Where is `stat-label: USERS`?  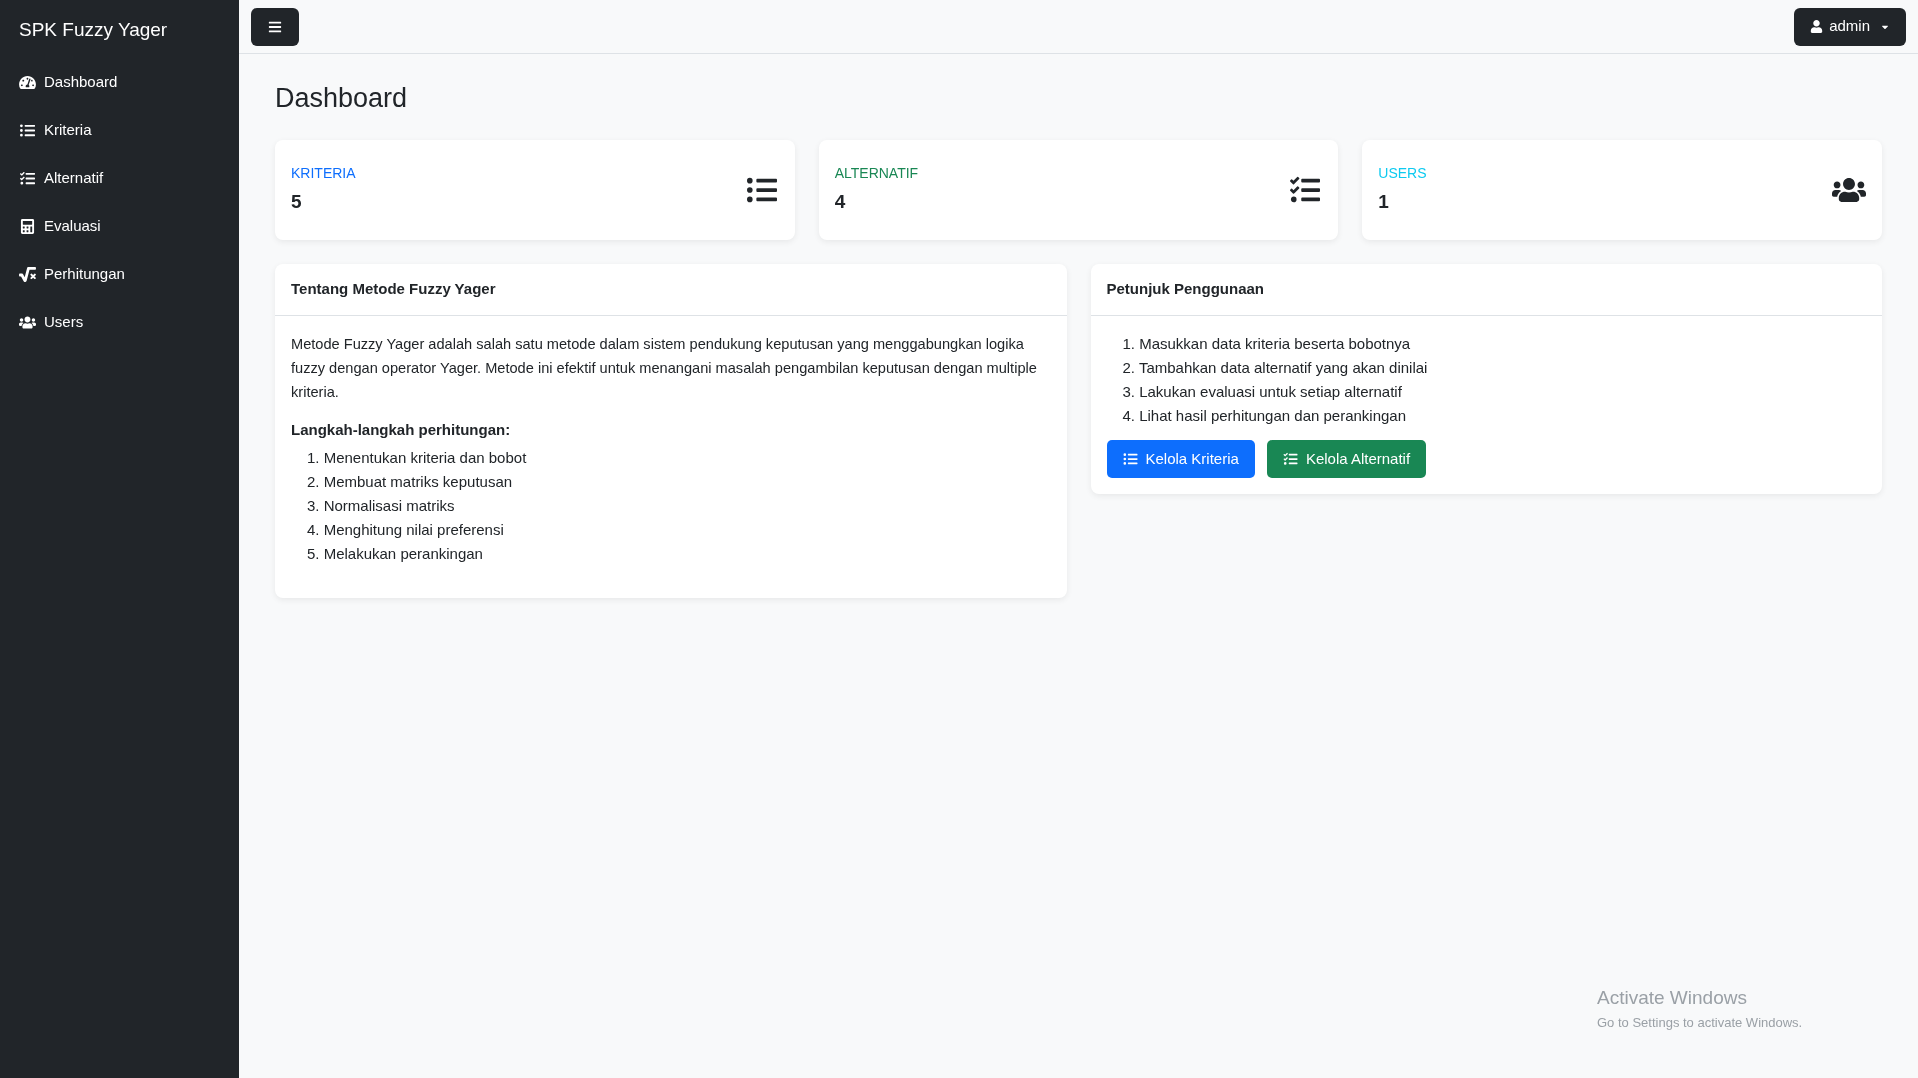 stat-label: USERS is located at coordinates (1402, 173).